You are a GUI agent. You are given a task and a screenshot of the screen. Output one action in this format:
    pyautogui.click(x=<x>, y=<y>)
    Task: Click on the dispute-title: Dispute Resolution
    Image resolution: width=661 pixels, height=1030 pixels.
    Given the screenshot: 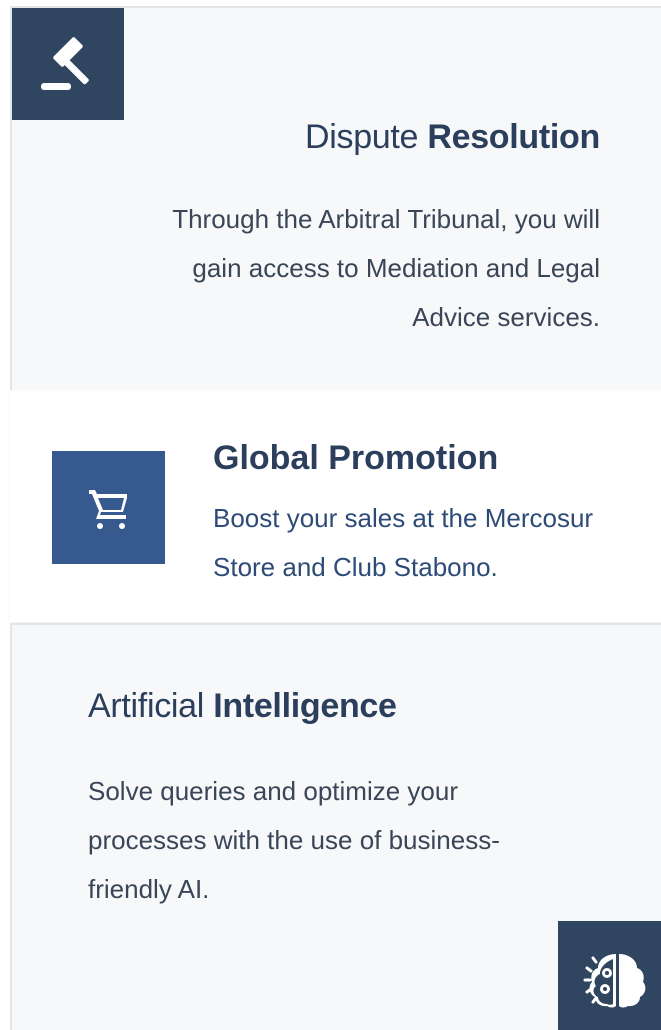 What is the action you would take?
    pyautogui.click(x=452, y=137)
    